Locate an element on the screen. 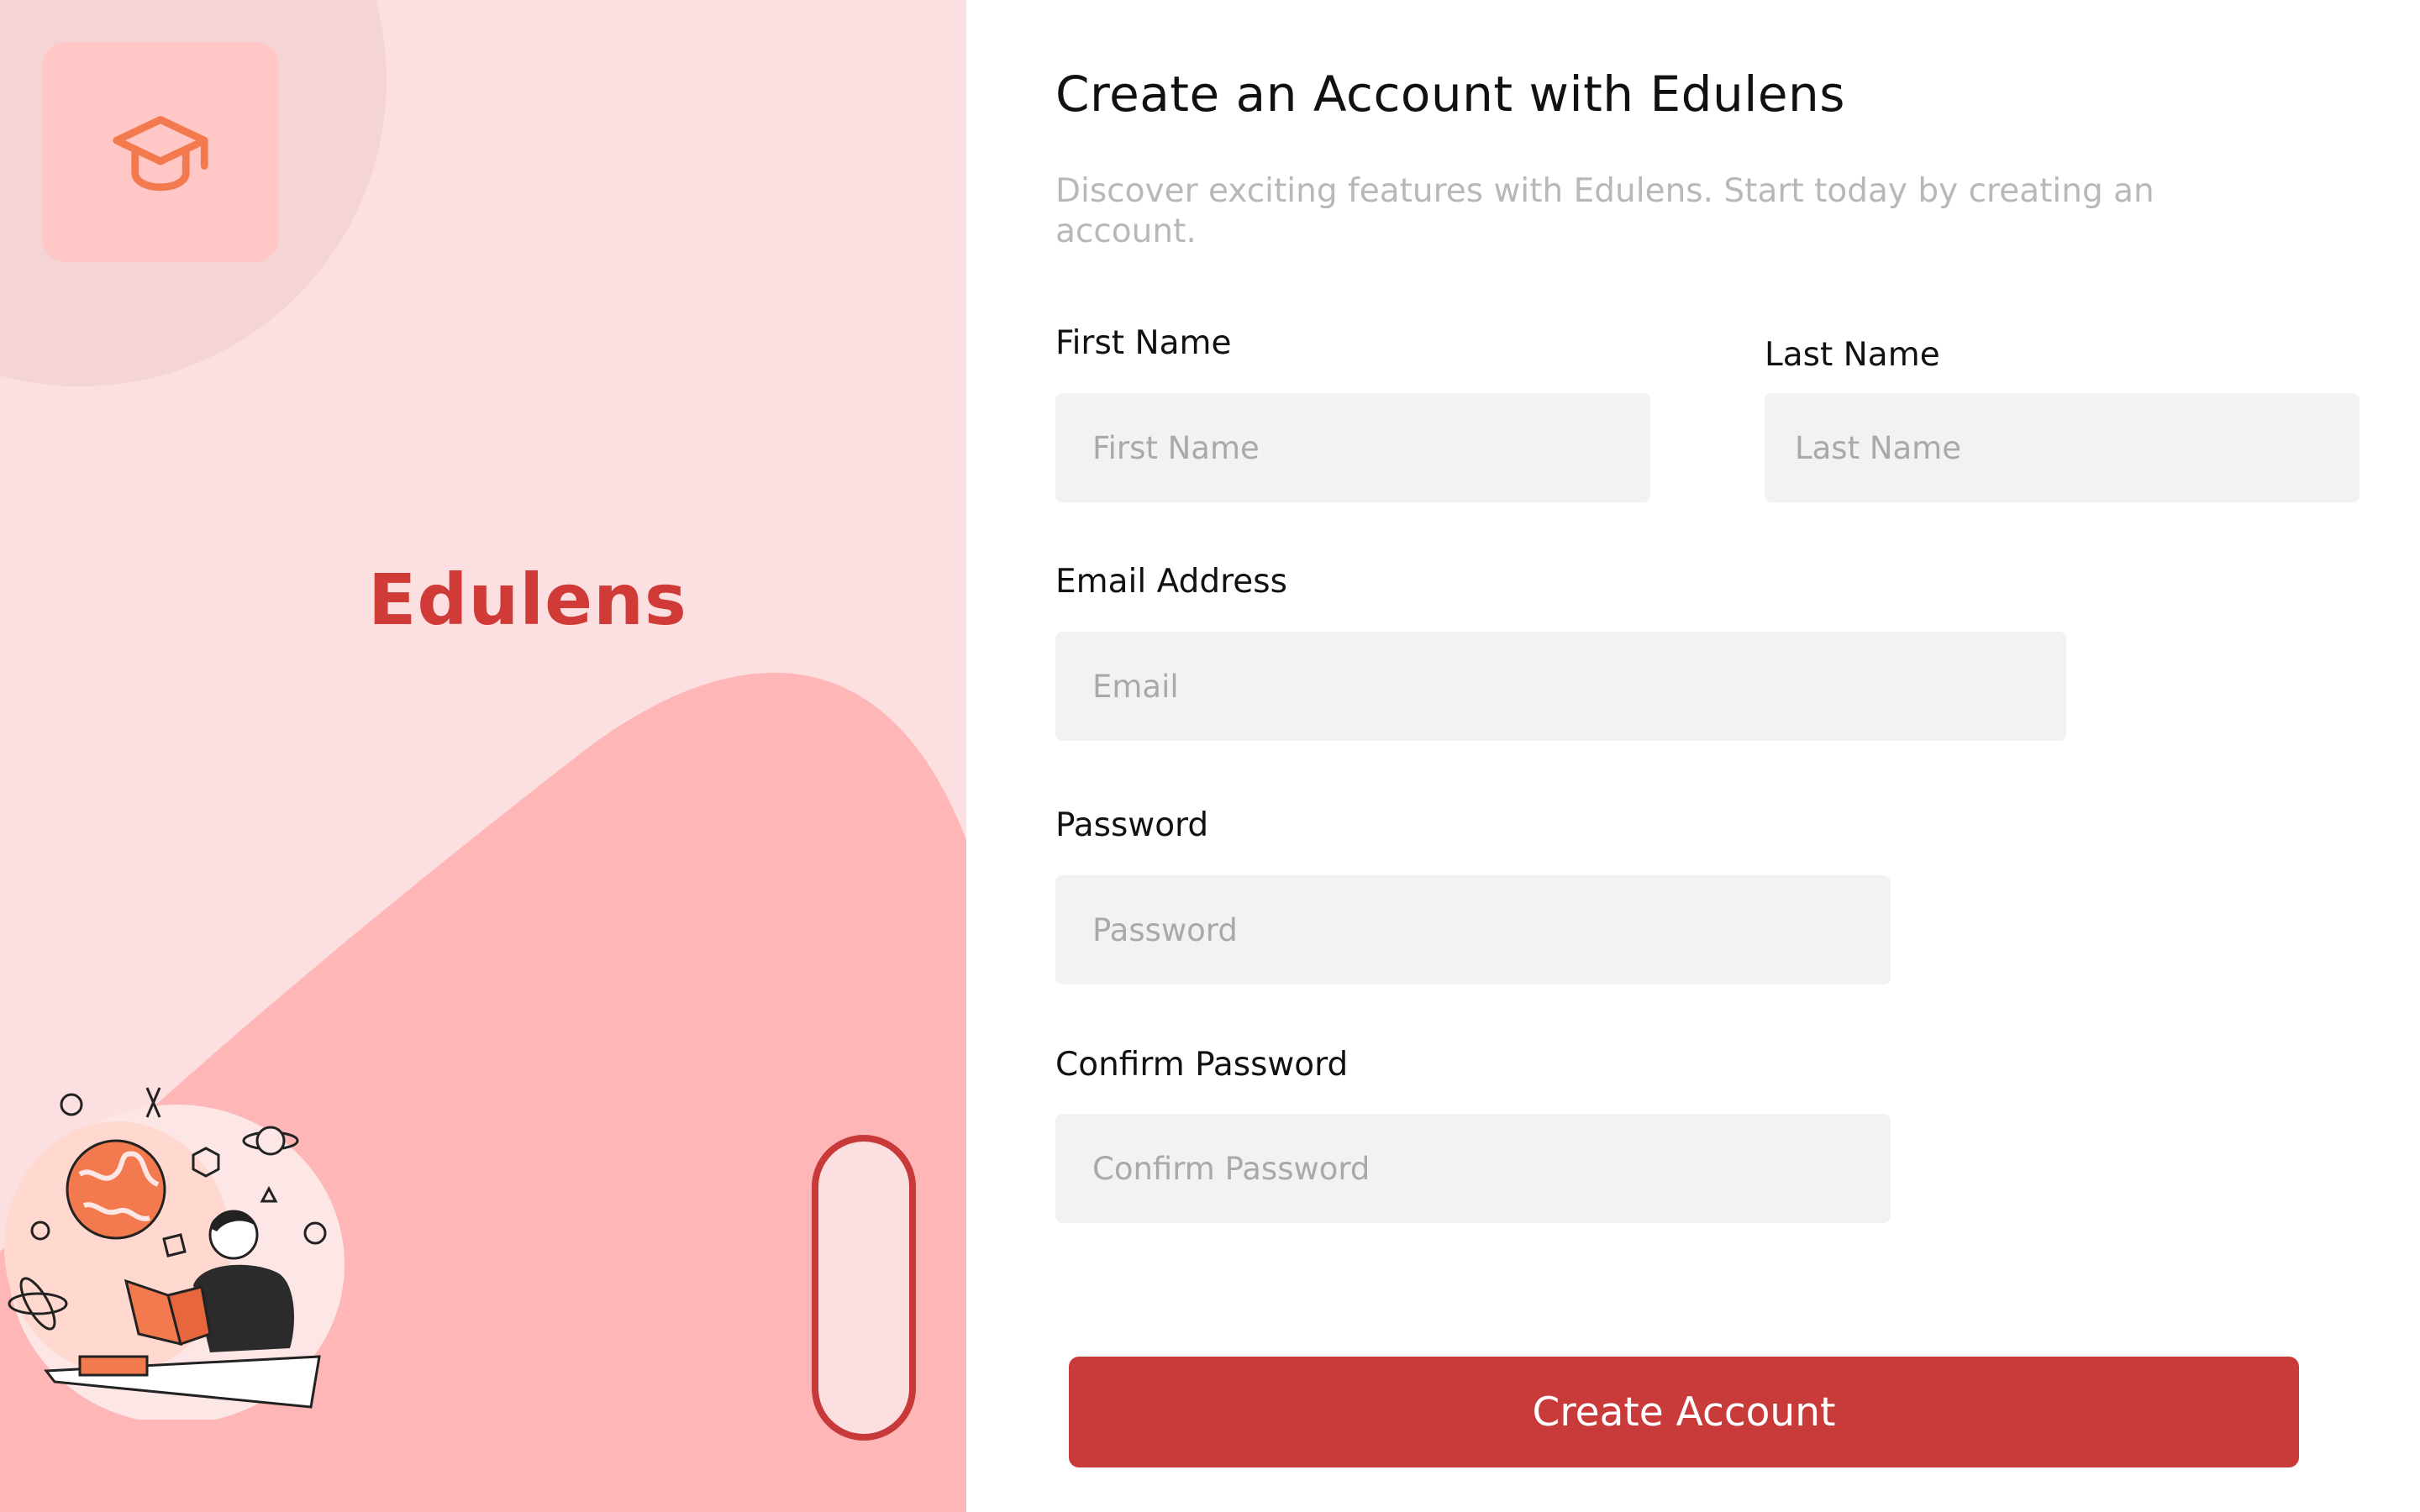  email-label: Email Address is located at coordinates (1171, 582).